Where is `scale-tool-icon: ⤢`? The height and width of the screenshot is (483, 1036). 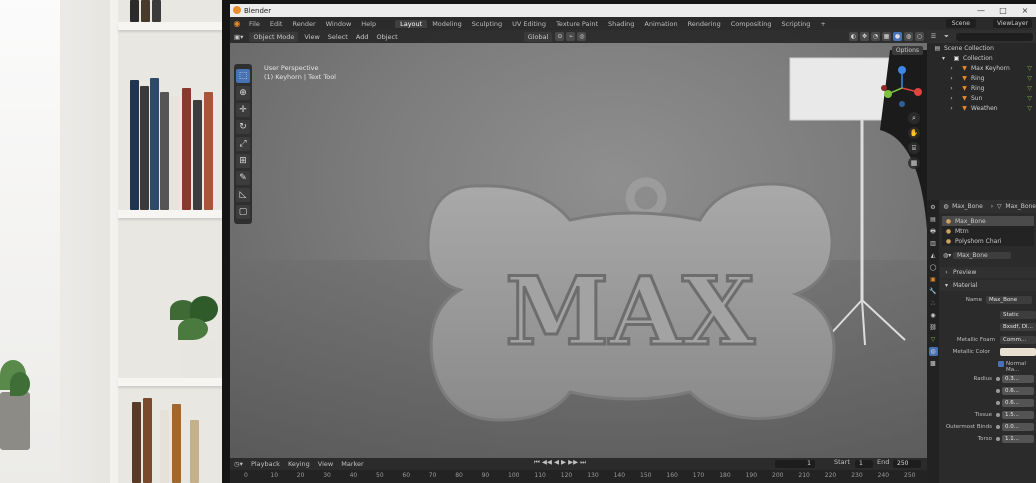 scale-tool-icon: ⤢ is located at coordinates (243, 144).